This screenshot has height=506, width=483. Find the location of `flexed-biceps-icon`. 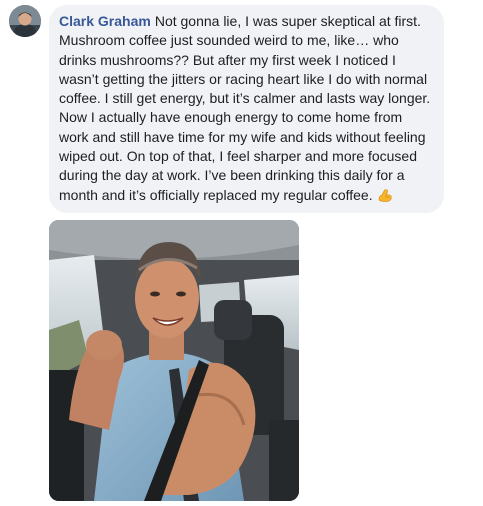

flexed-biceps-icon is located at coordinates (385, 195).